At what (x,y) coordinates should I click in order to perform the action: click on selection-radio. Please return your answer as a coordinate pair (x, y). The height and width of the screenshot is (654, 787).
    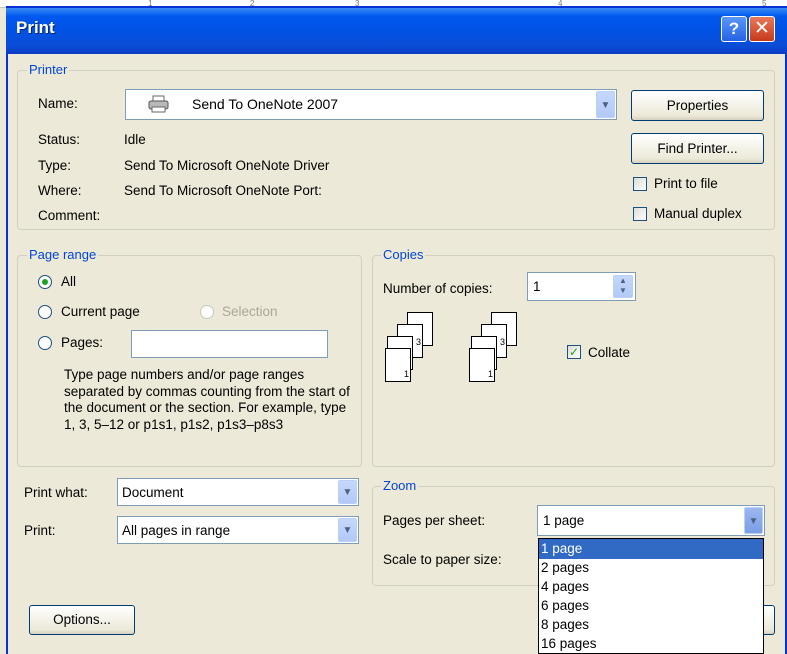
    Looking at the image, I should click on (207, 312).